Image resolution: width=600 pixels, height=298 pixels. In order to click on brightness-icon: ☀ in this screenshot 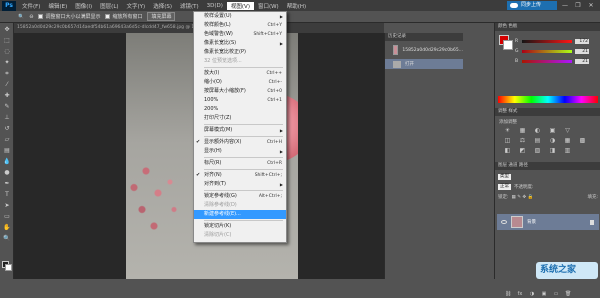, I will do `click(507, 131)`.